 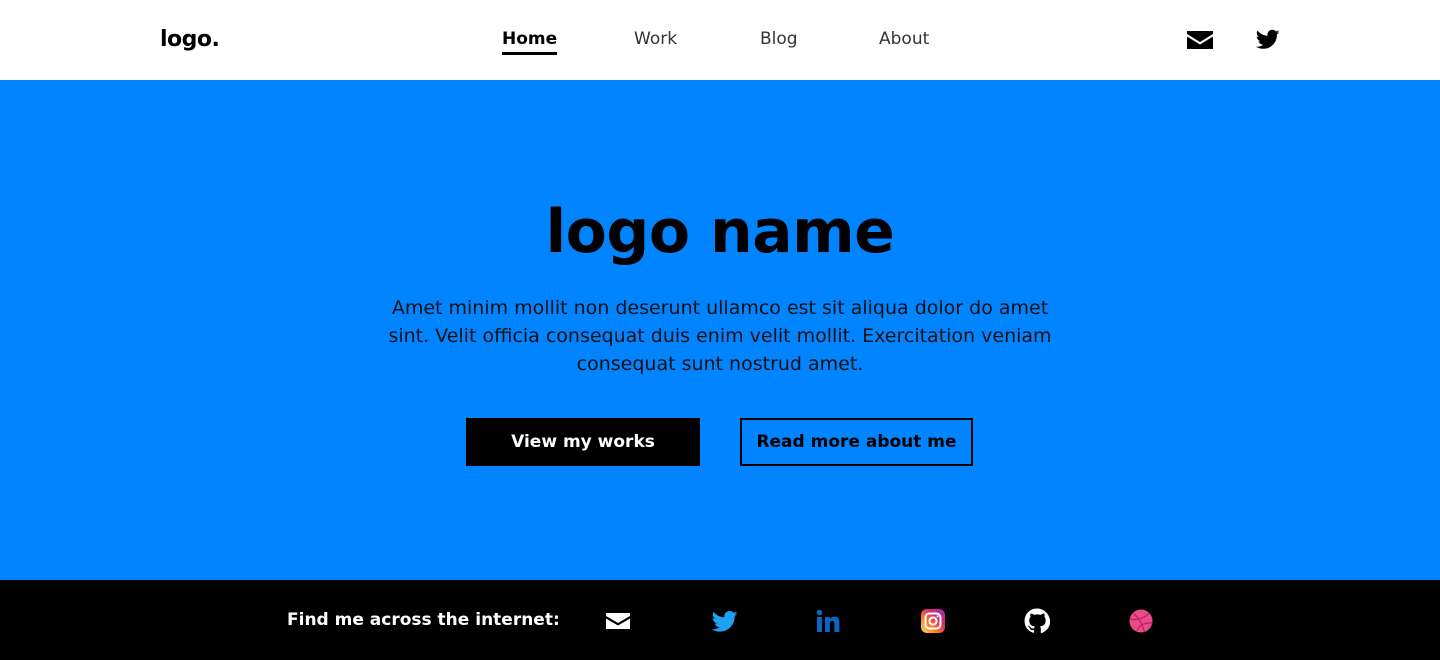 I want to click on linkedin-icon, so click(x=829, y=621).